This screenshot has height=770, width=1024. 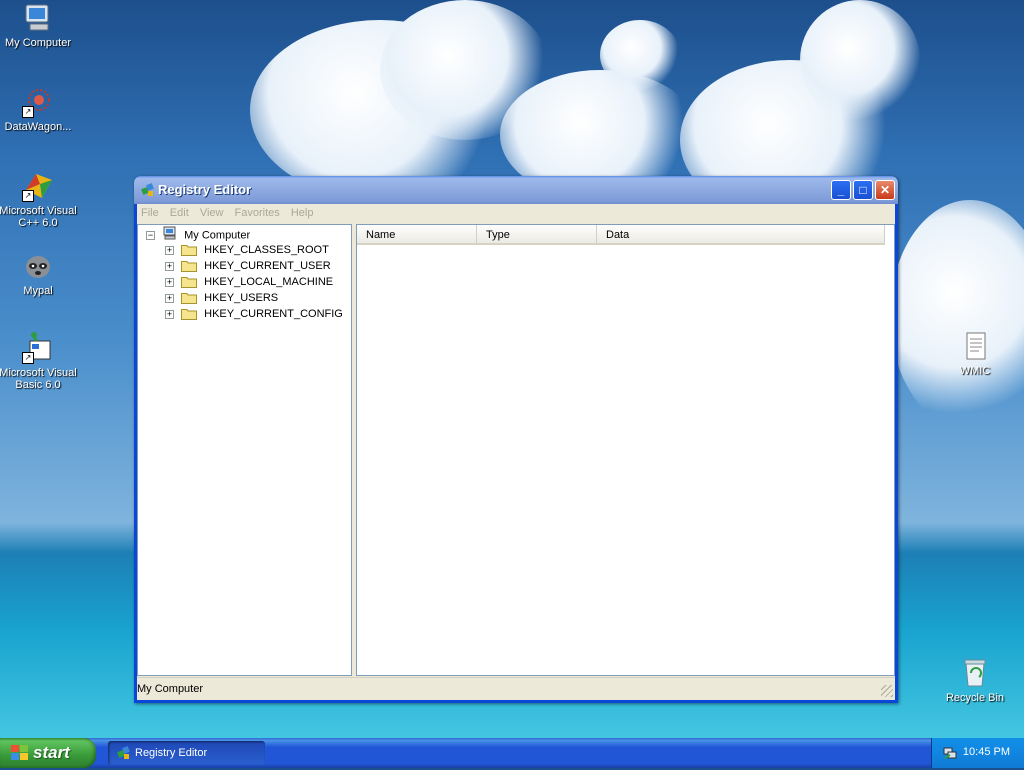 What do you see at coordinates (975, 673) in the screenshot?
I see `recycle-bin-icon` at bounding box center [975, 673].